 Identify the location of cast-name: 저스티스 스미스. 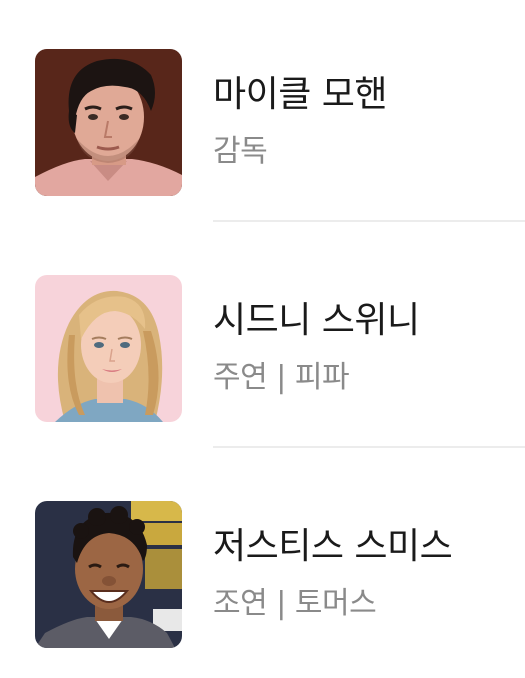
(333, 546).